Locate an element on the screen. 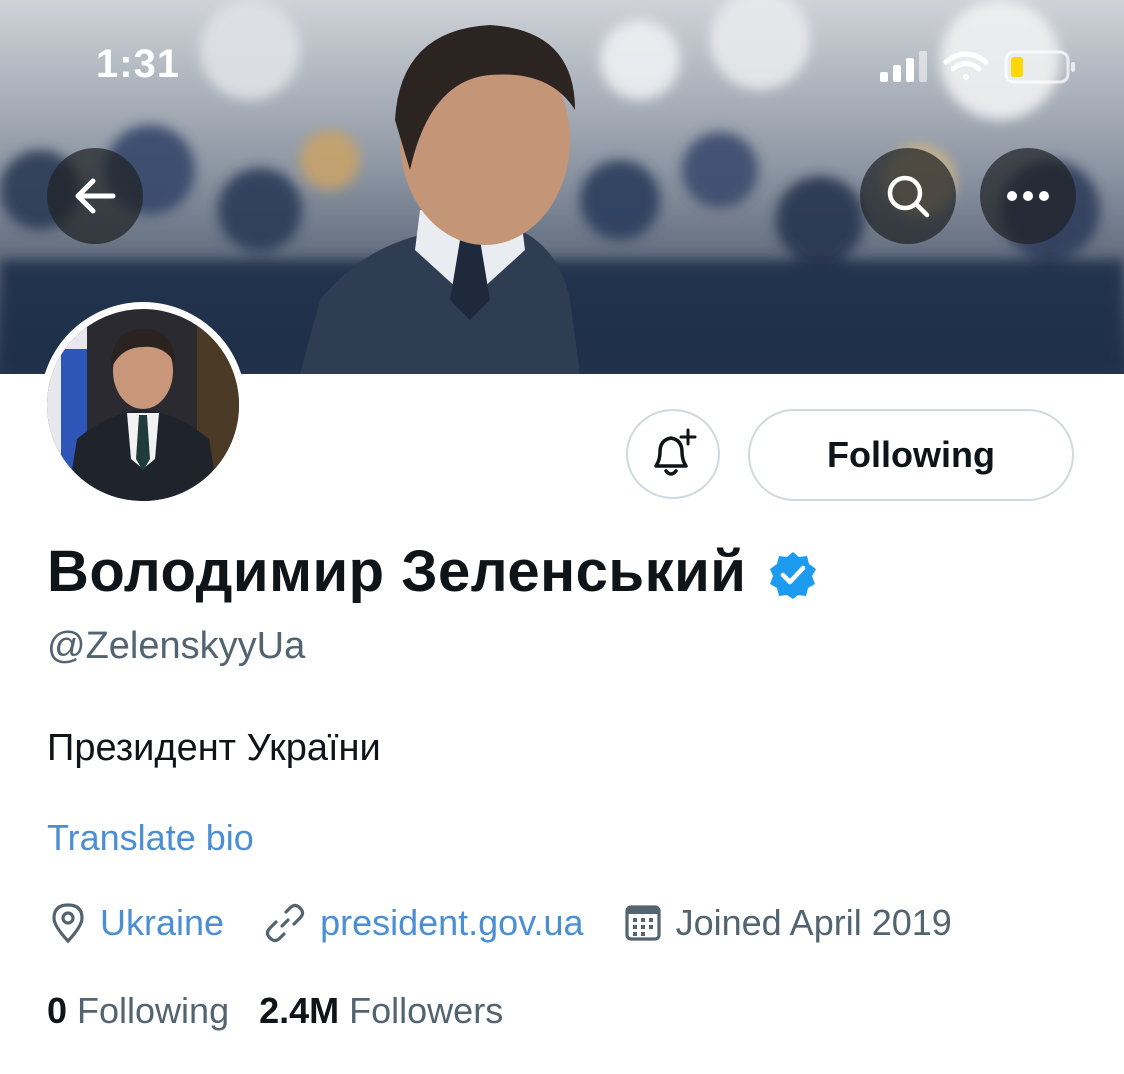  followers-count-link: 2.4M Followers is located at coordinates (381, 1011).